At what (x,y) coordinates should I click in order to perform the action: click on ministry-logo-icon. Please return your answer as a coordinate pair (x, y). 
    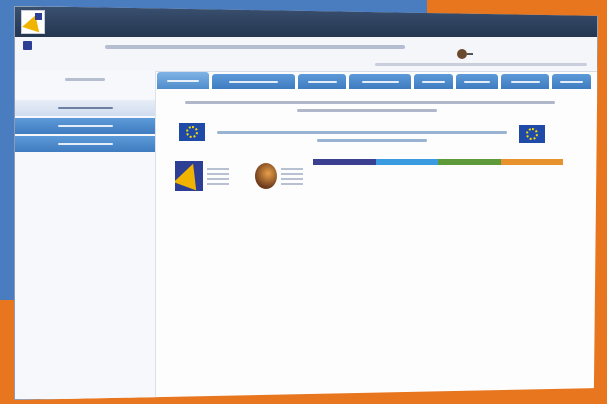
    Looking at the image, I should click on (189, 176).